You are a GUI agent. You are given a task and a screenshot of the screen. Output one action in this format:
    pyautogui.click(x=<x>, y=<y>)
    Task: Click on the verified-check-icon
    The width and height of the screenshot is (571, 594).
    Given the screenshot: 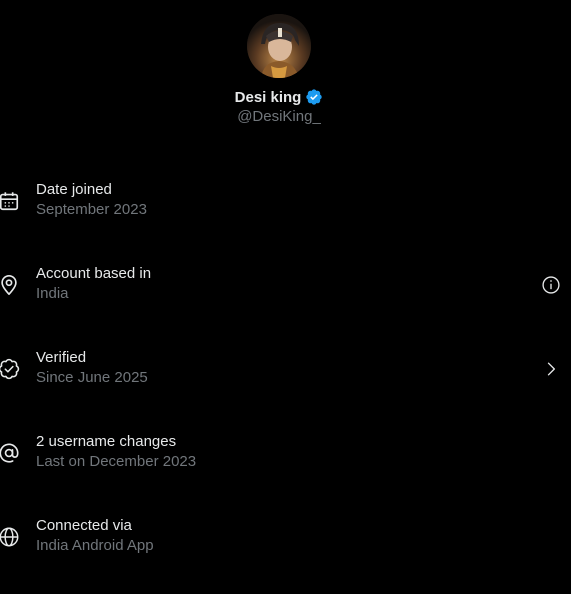 What is the action you would take?
    pyautogui.click(x=10, y=369)
    